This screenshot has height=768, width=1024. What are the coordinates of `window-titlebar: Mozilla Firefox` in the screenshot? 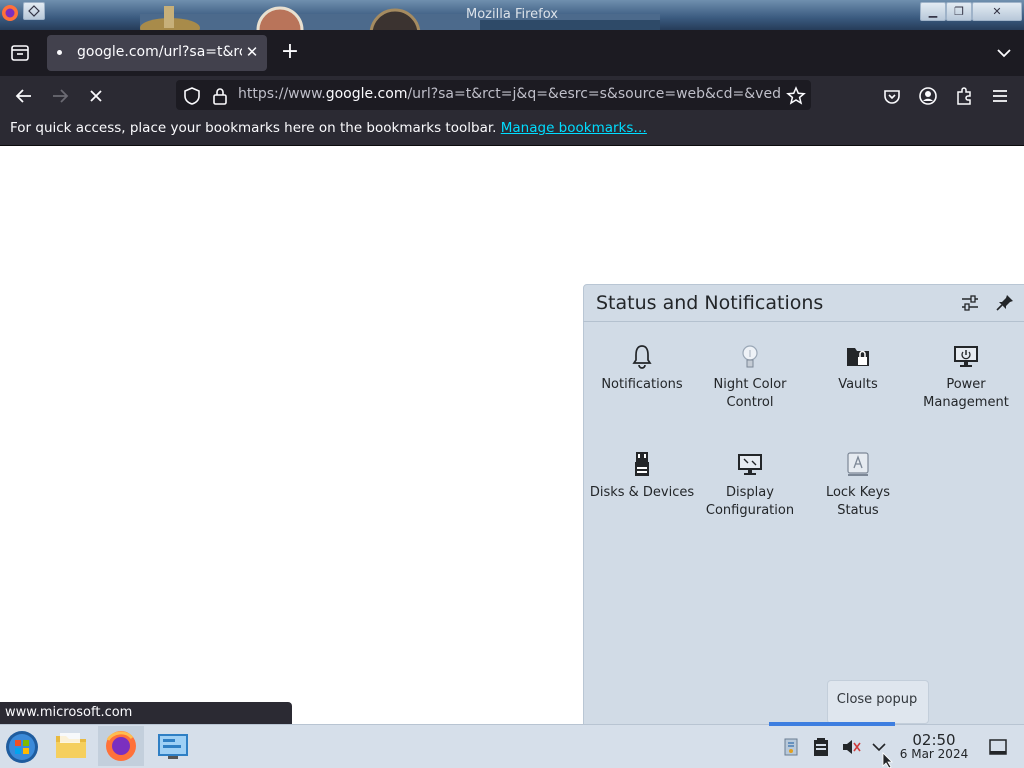 It's located at (512, 15).